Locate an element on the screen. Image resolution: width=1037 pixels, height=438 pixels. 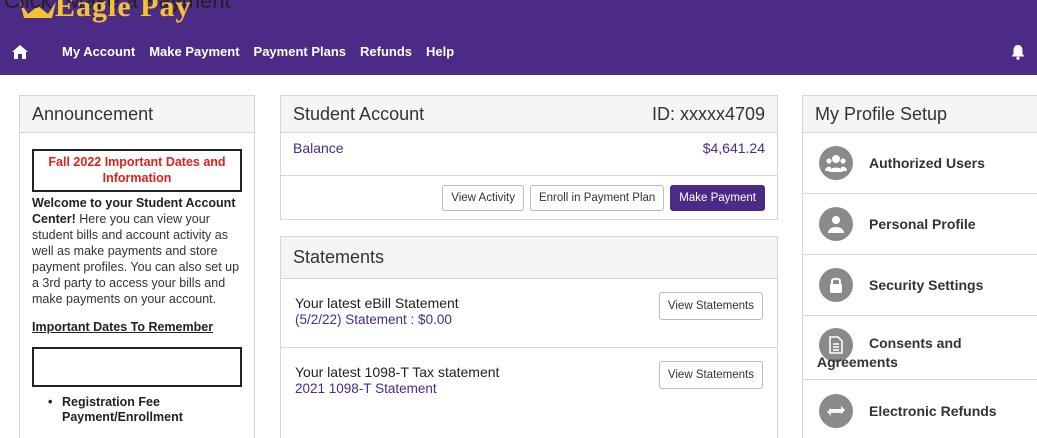
view-statements-button: View Statements is located at coordinates (710, 306).